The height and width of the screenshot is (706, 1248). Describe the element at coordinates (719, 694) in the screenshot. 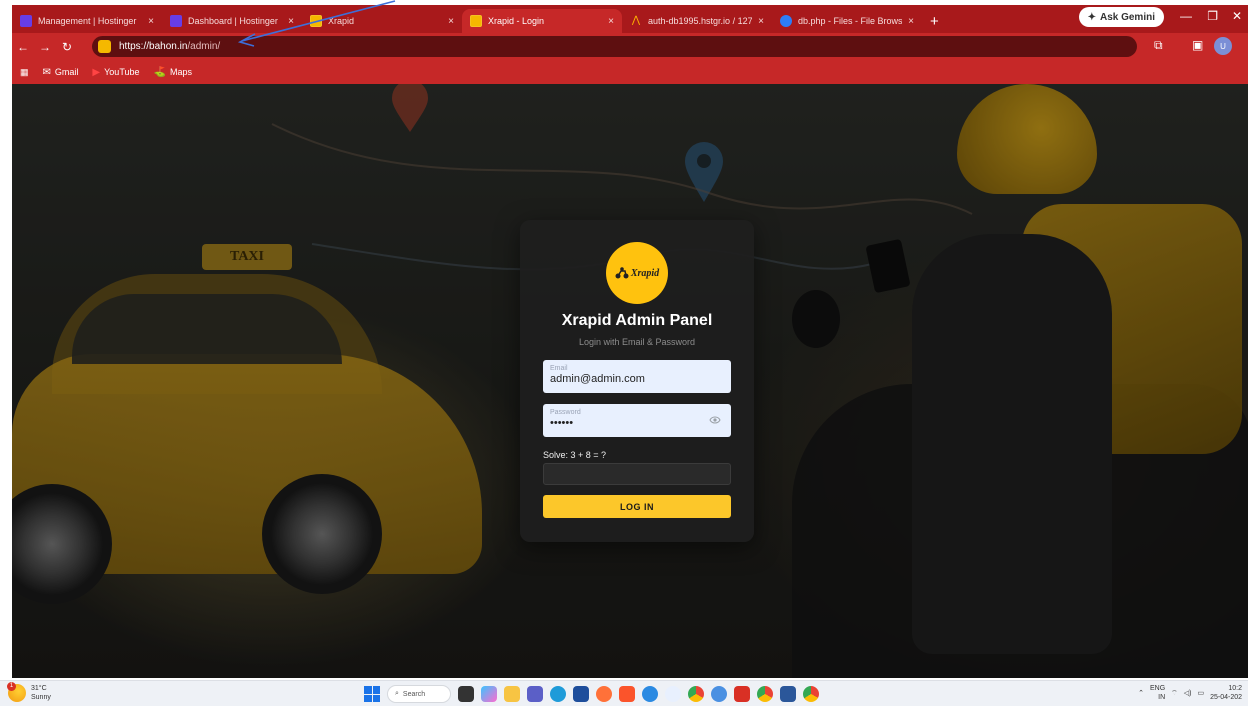

I see `chrome-profile-icon` at that location.